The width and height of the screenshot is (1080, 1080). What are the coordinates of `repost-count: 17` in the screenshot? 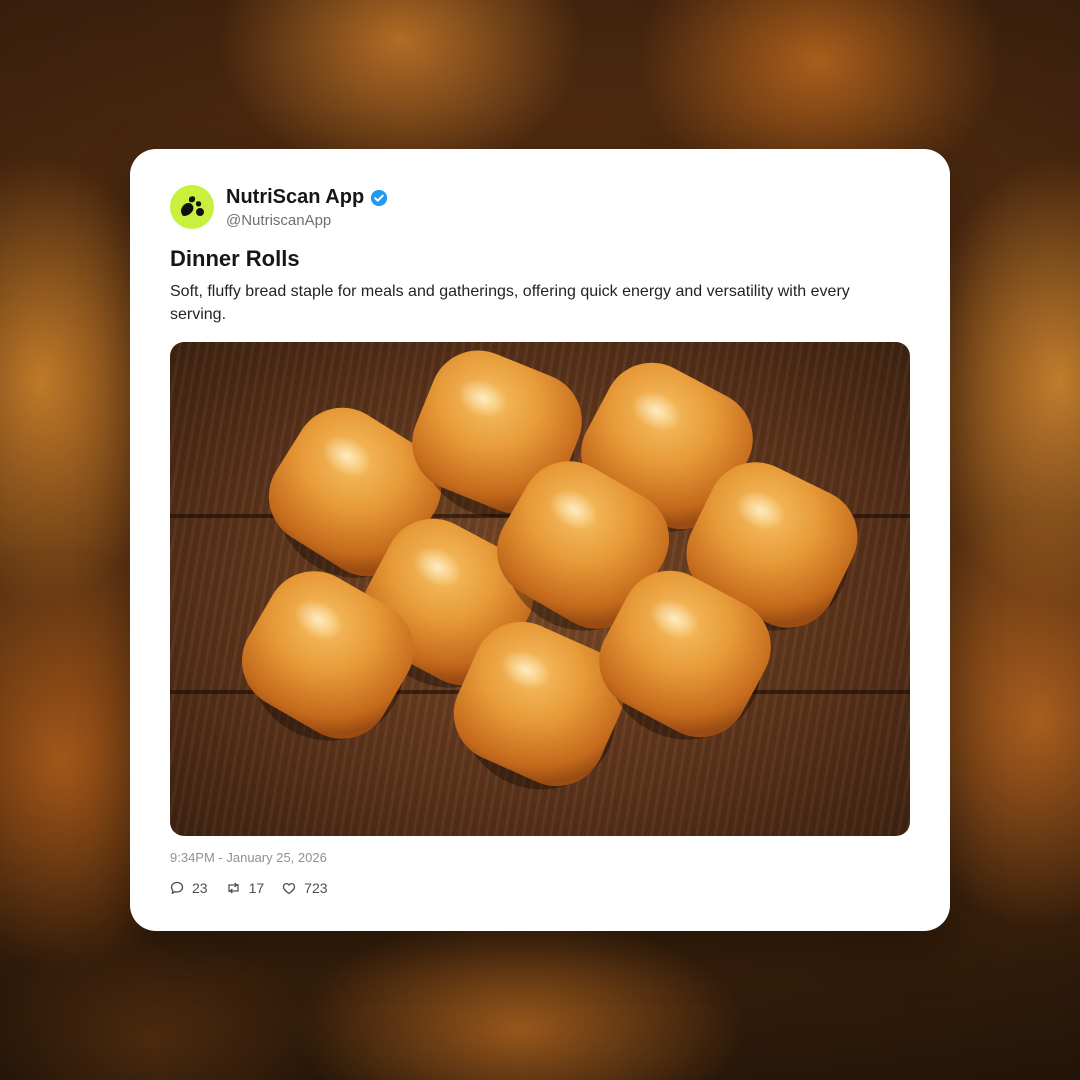 It's located at (256, 888).